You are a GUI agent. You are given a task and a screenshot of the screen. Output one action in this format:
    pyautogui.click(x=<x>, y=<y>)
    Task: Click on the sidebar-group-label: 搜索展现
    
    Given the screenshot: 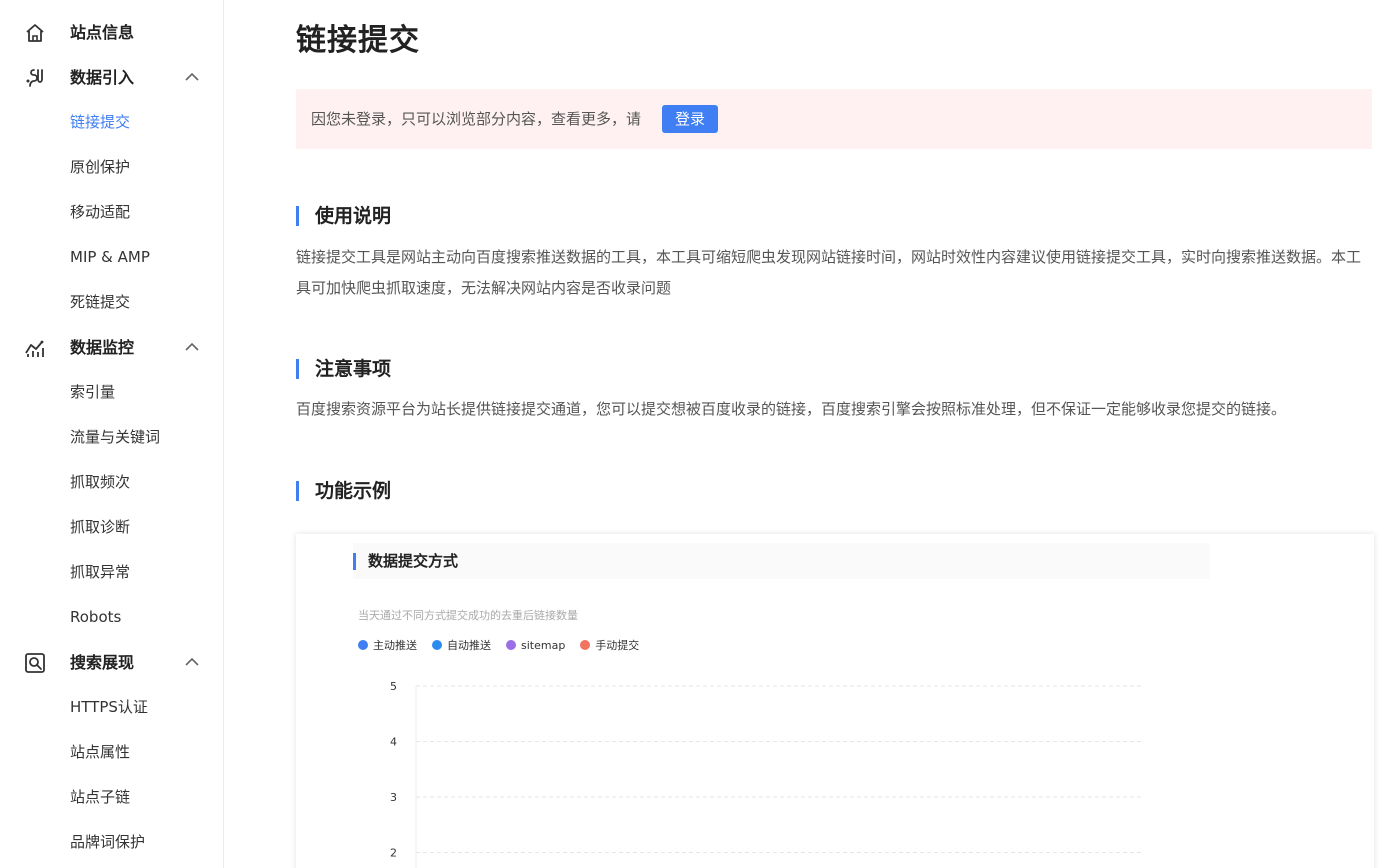 What is the action you would take?
    pyautogui.click(x=102, y=662)
    